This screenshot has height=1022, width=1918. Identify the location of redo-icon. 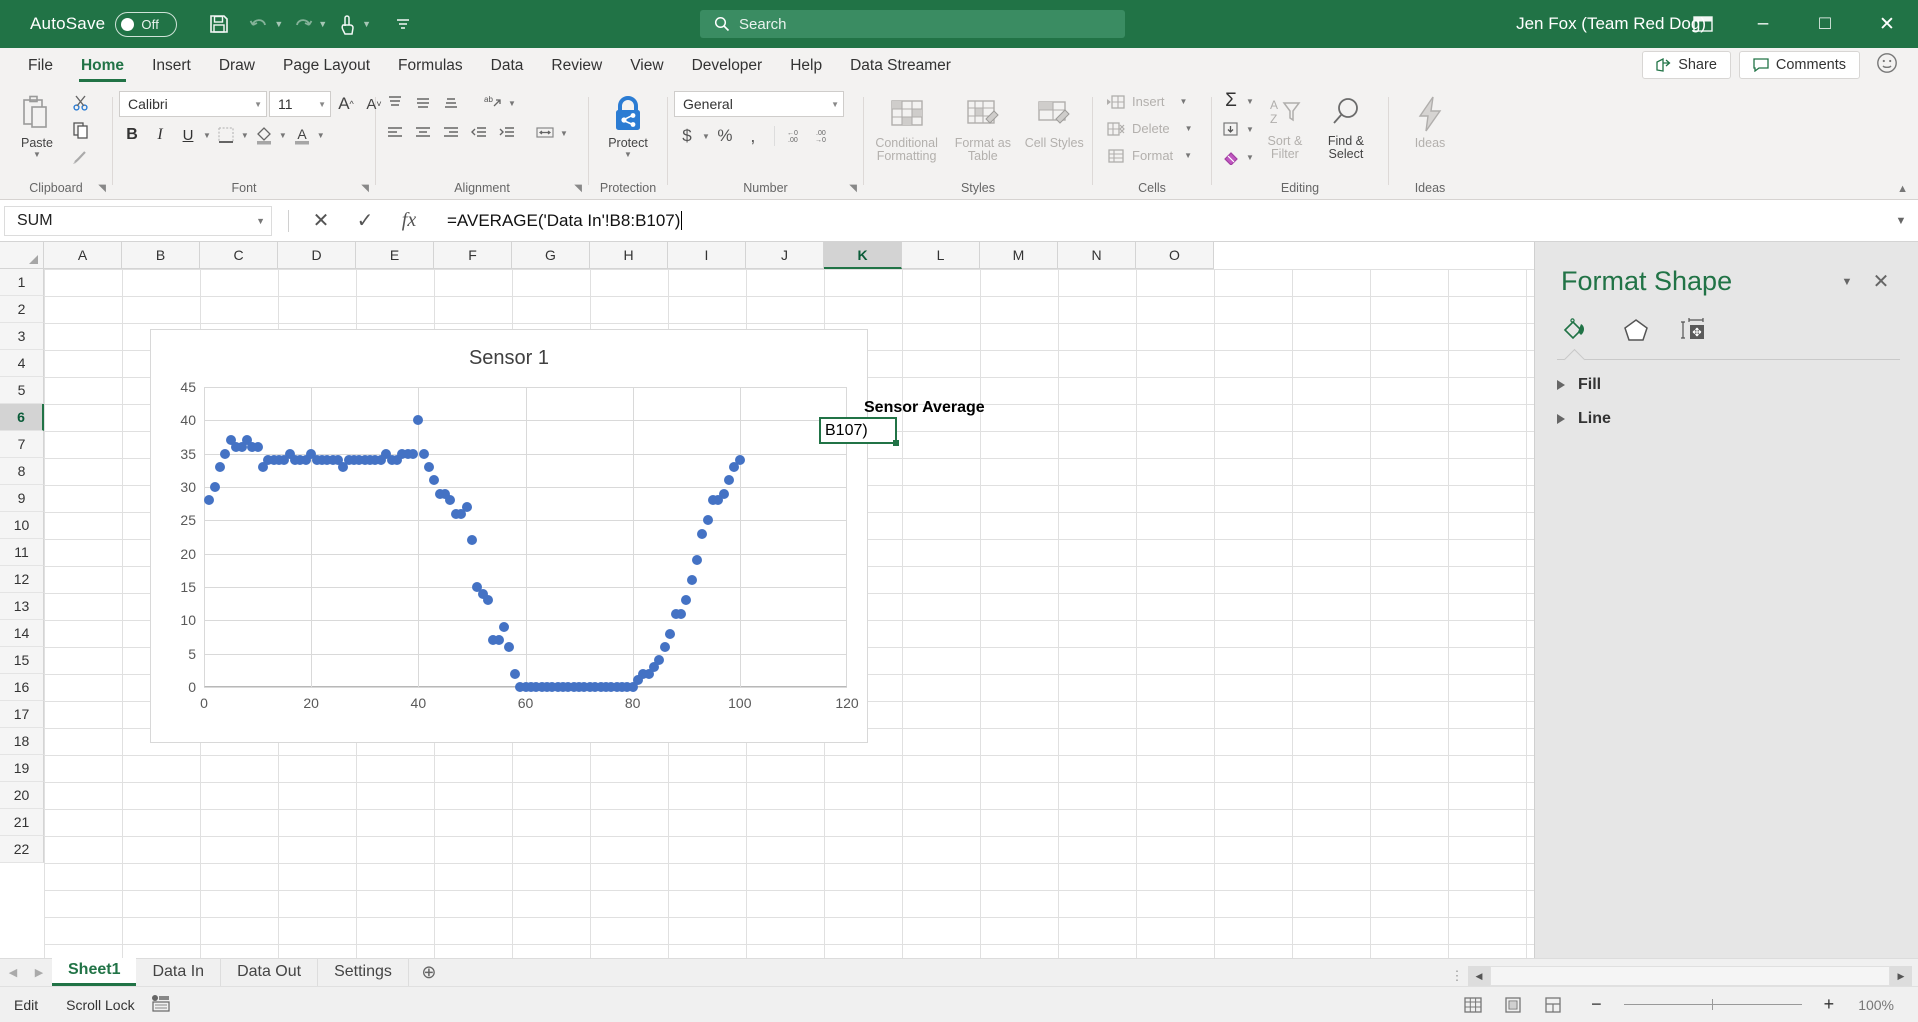
(303, 24).